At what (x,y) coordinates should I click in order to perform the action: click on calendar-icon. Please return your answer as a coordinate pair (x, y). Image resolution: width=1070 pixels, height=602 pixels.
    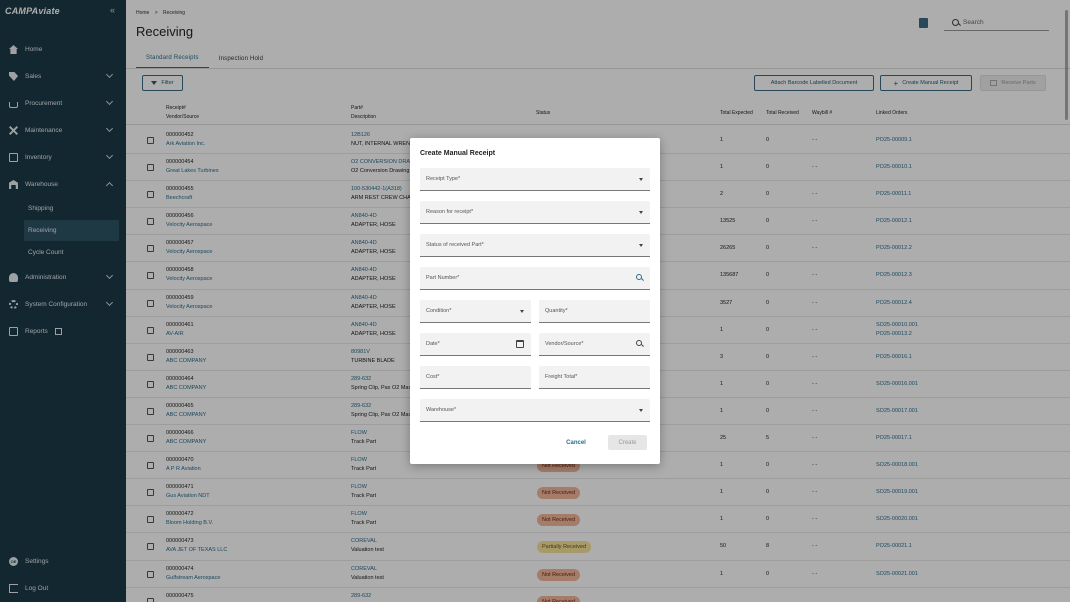
    Looking at the image, I should click on (520, 344).